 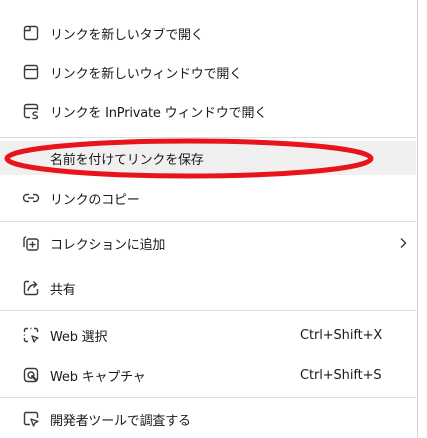 I want to click on menu-item-open-new-window: リンクを新しいウィンドウで開く, so click(x=208, y=72).